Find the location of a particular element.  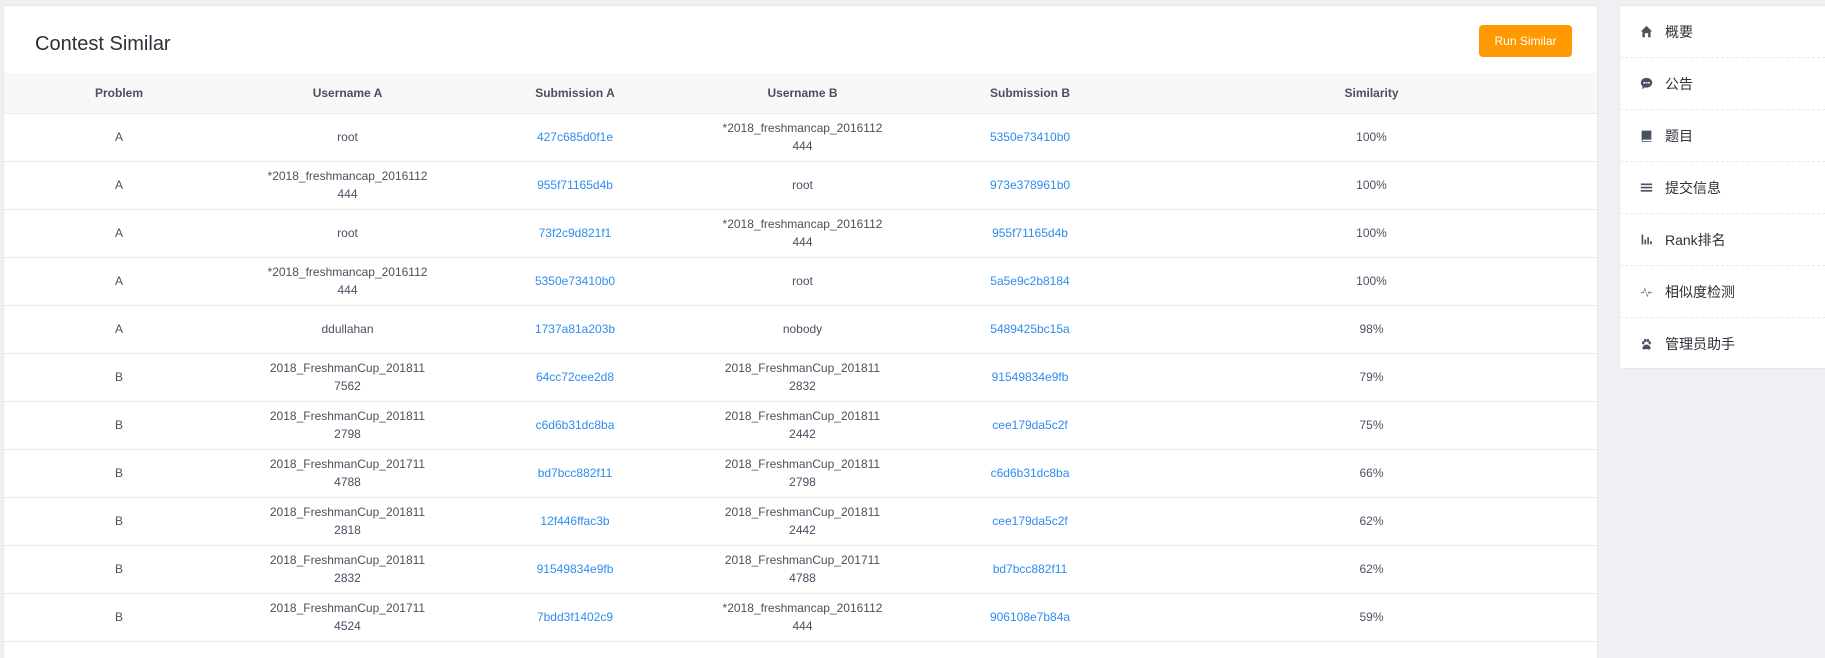

cell-text: 2018_FreshmanCup_2017114524 is located at coordinates (347, 617).